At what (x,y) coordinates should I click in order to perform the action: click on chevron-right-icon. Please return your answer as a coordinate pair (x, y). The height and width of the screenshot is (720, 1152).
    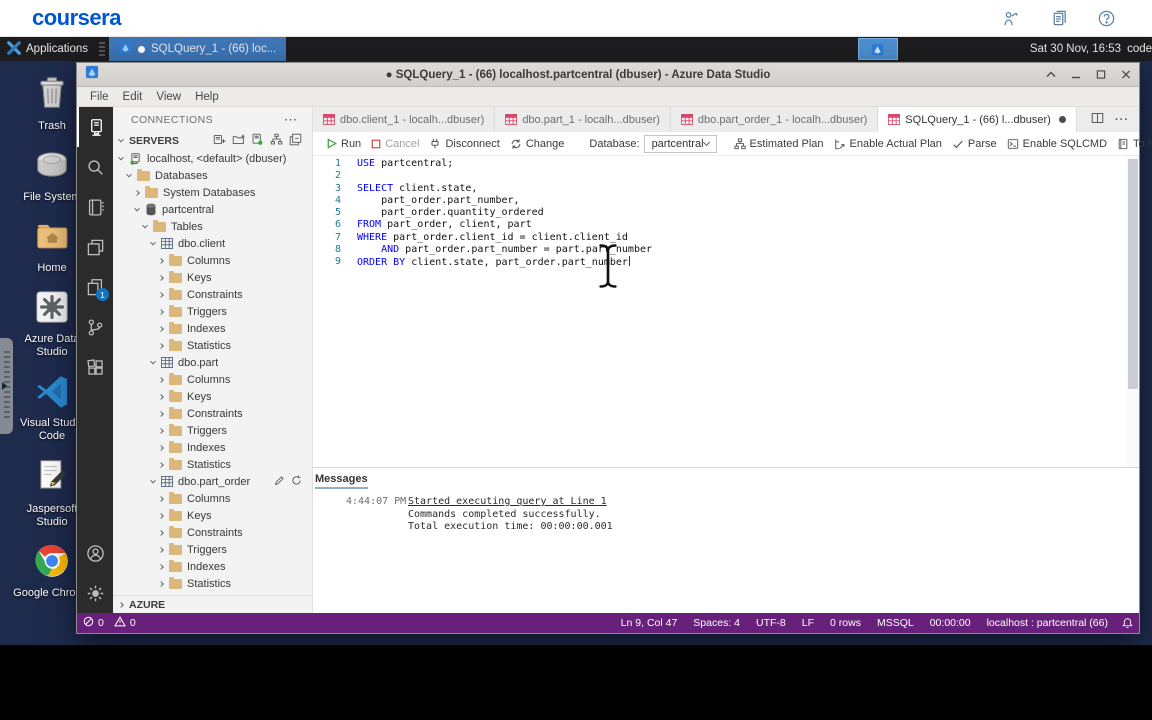
    Looking at the image, I should click on (161, 345).